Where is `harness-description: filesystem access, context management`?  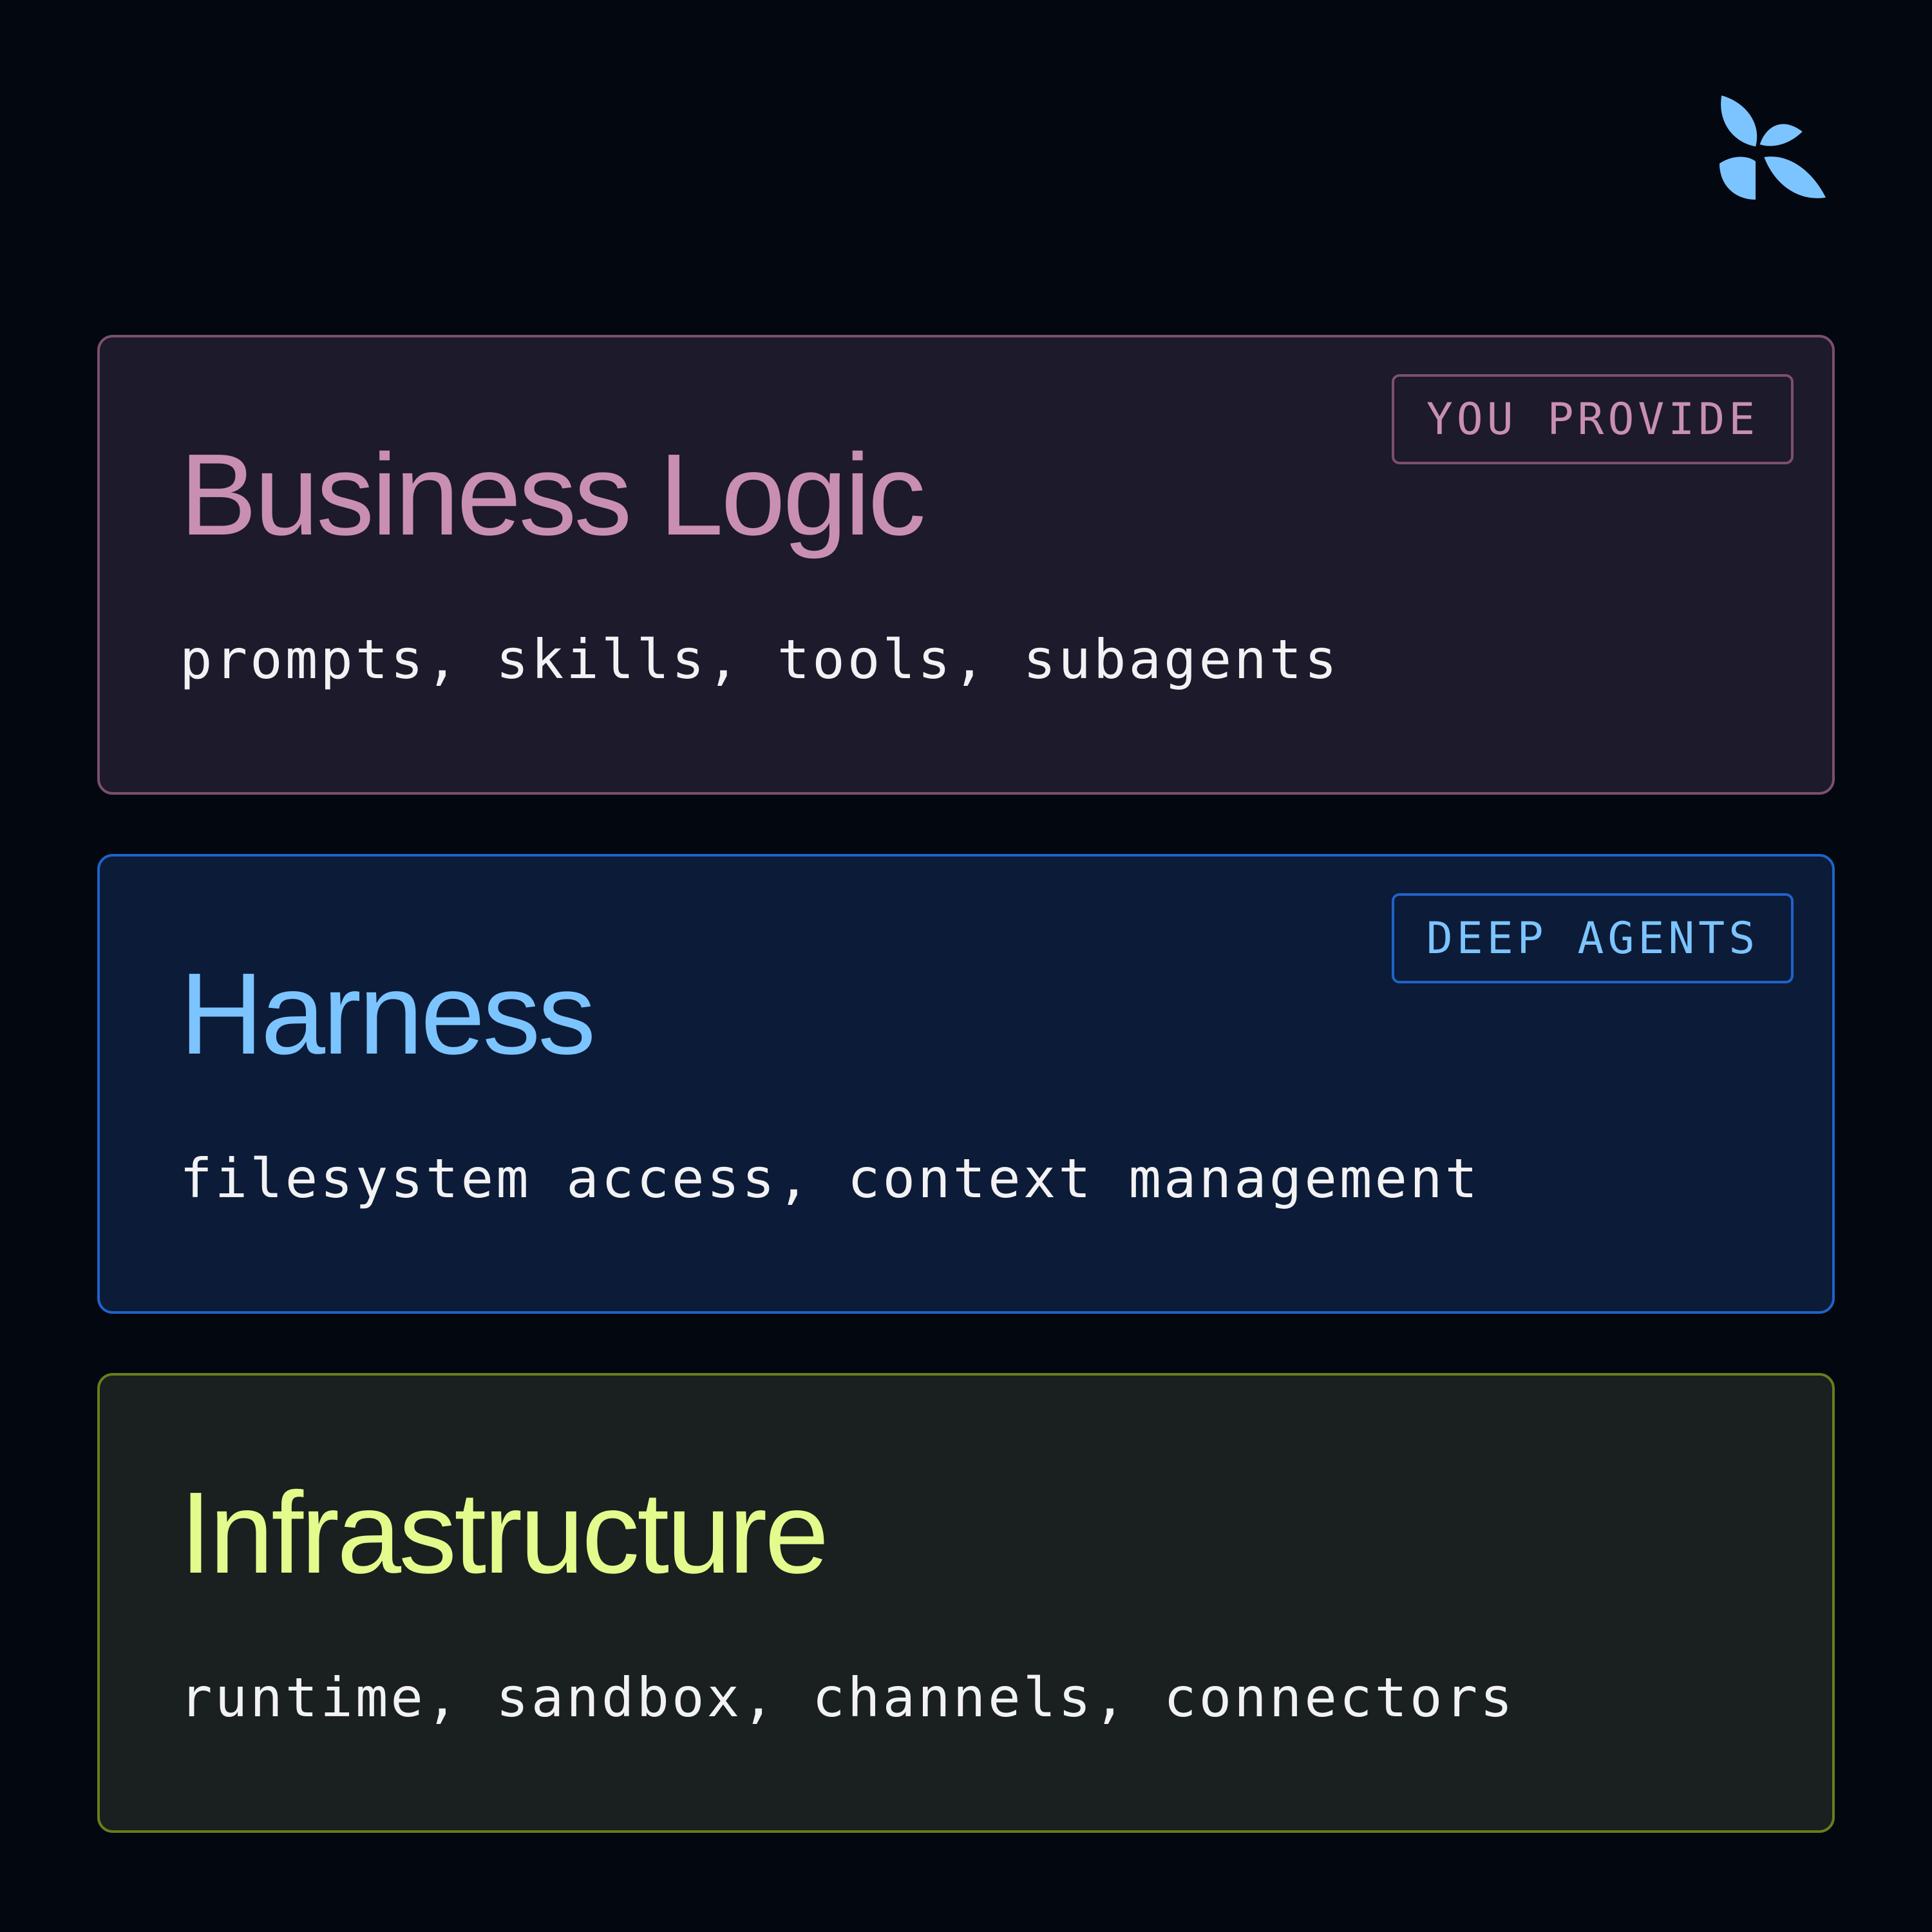 harness-description: filesystem access, context management is located at coordinates (830, 1178).